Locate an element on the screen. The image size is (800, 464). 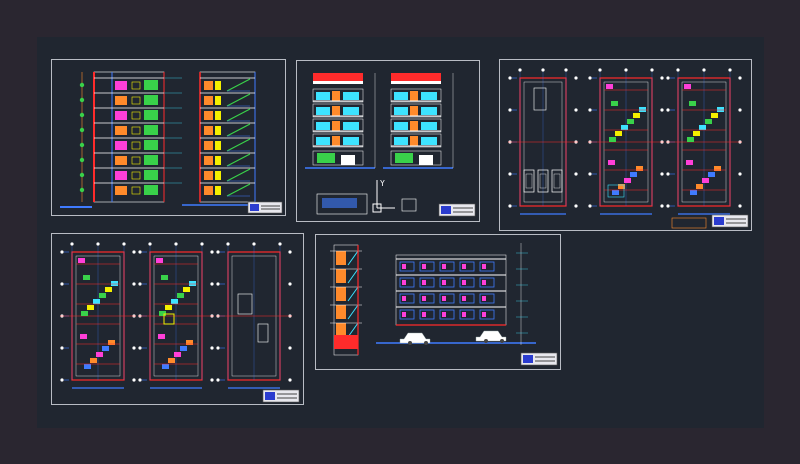
ucs-y-label: Y is located at coordinates (382, 183).